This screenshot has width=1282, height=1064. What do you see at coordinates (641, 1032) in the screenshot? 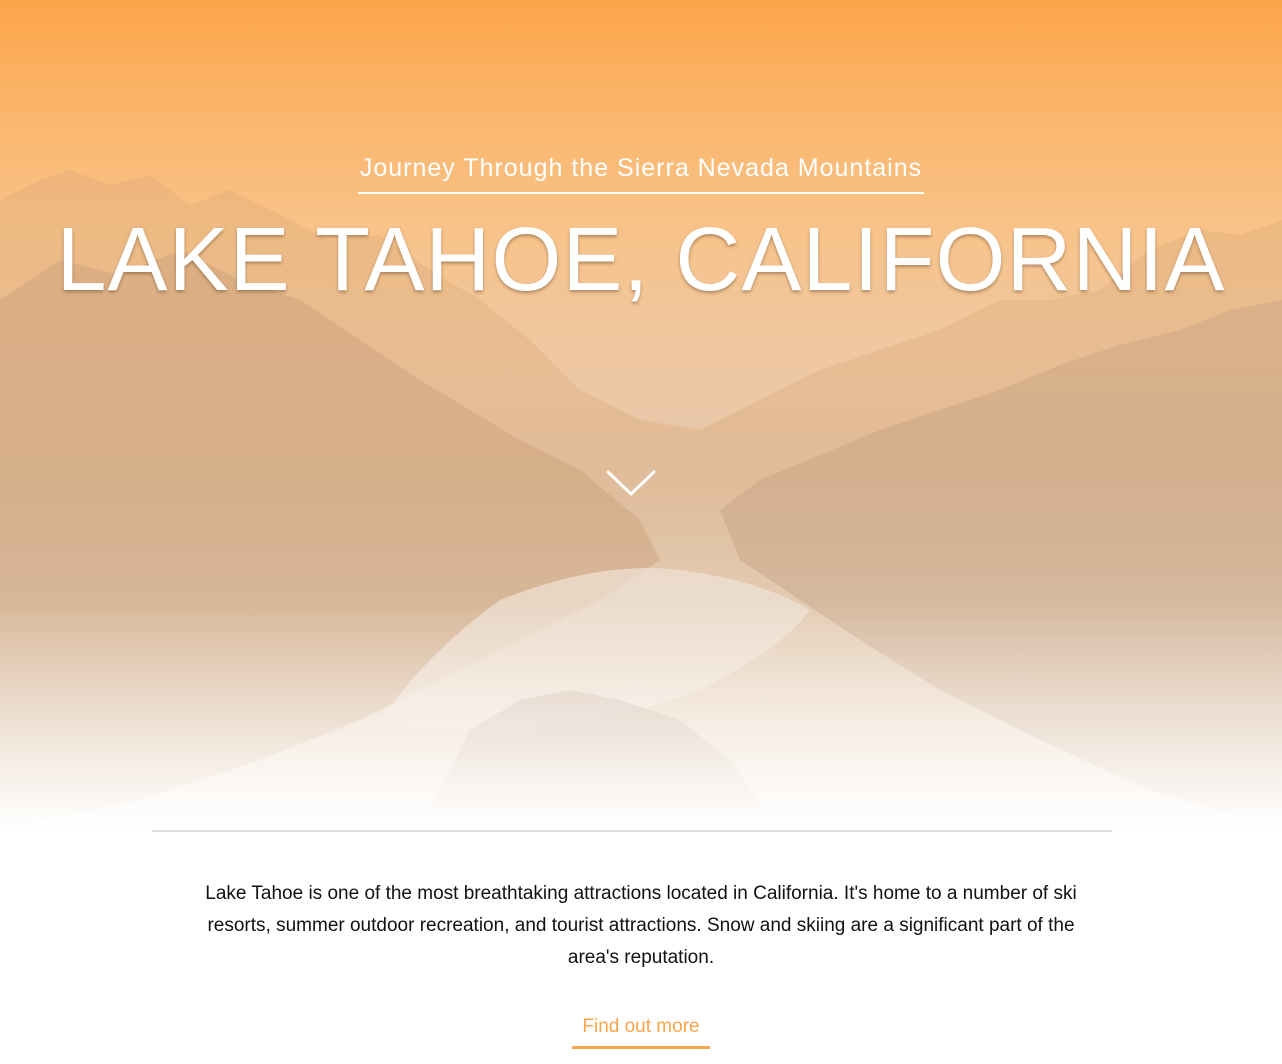
I see `find-out-more-link: Find out more` at bounding box center [641, 1032].